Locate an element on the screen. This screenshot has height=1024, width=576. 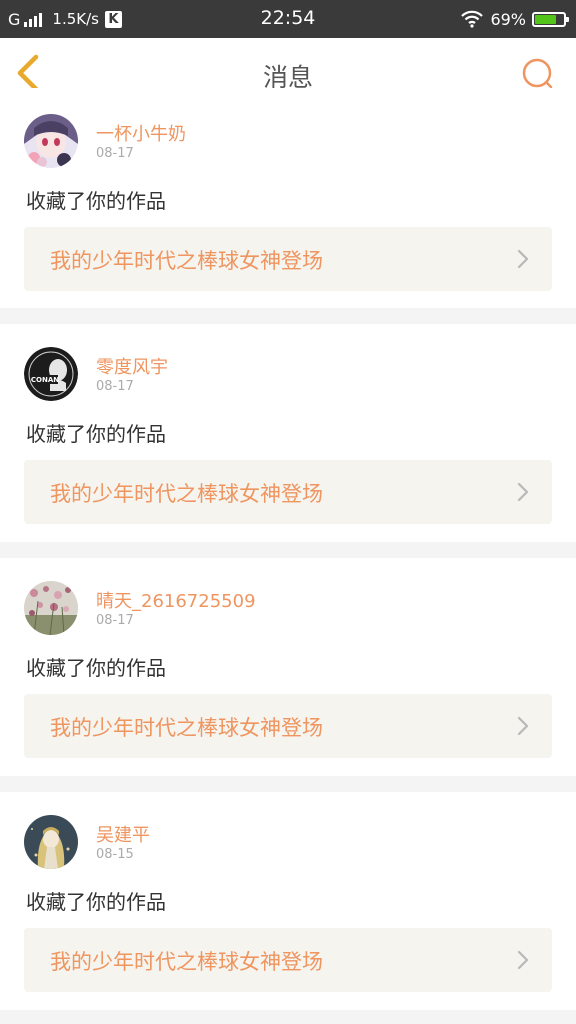
search-button is located at coordinates (538, 74).